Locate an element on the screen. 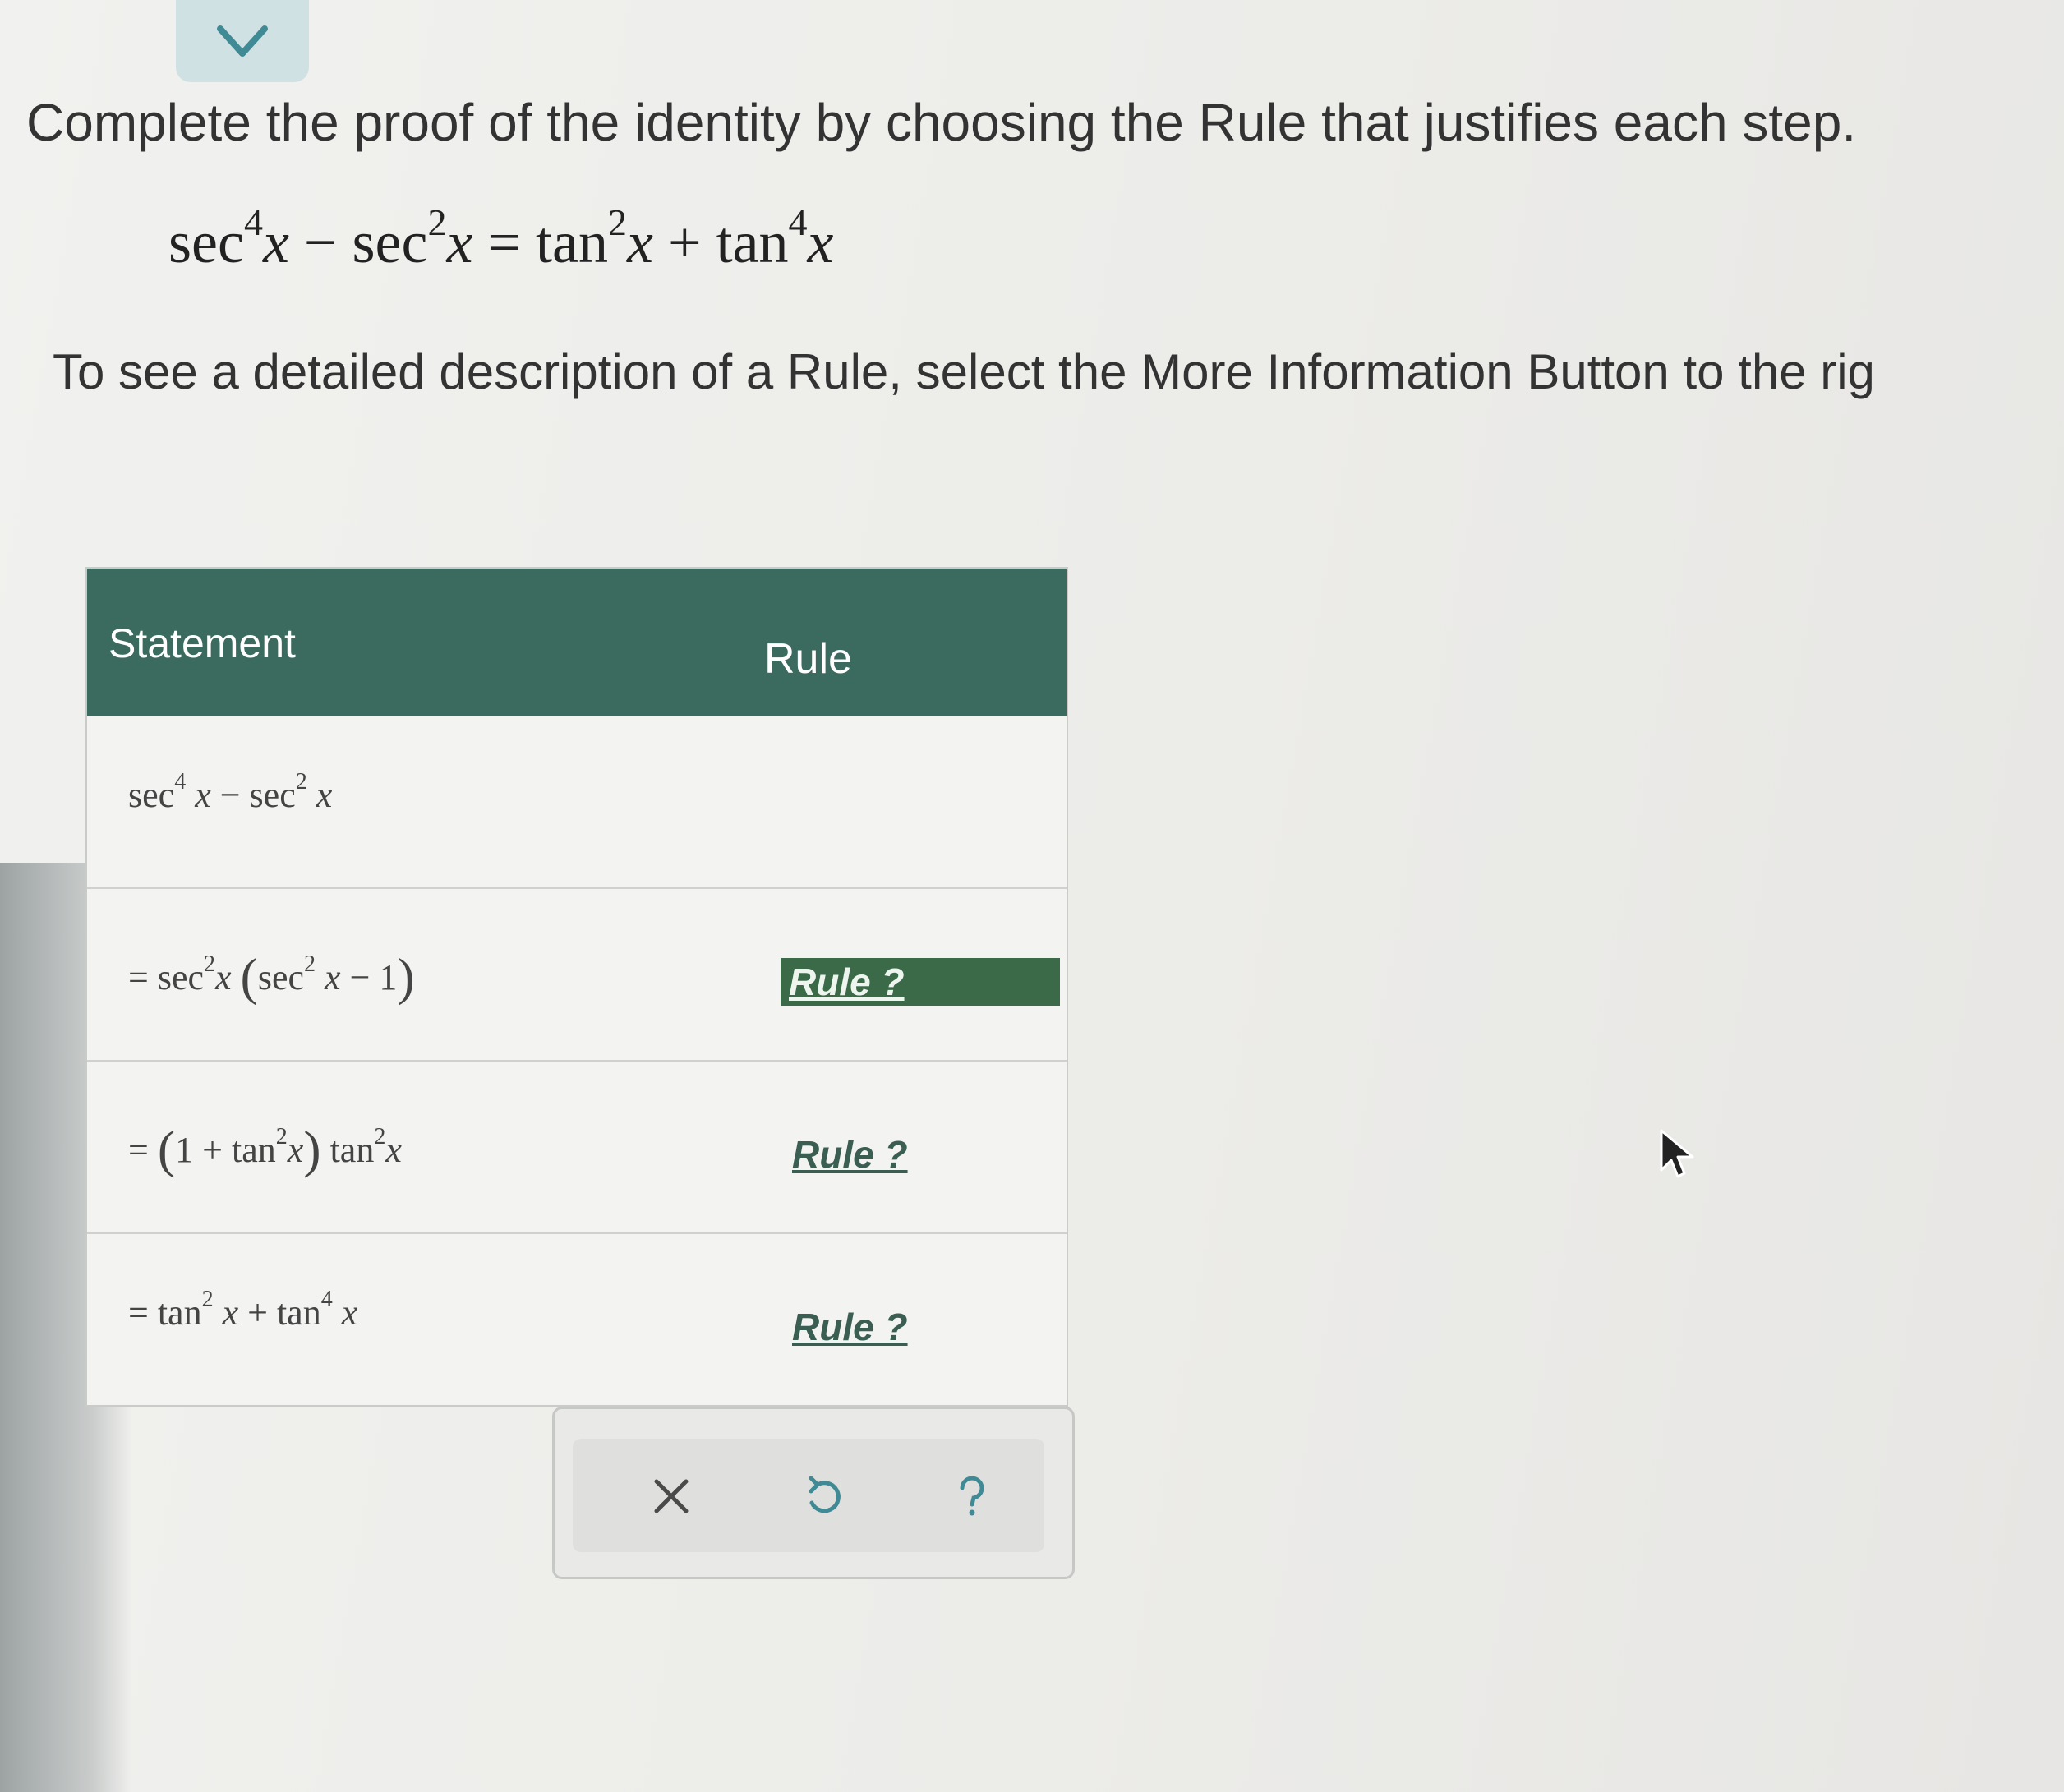  toolbar-panel is located at coordinates (808, 1495).